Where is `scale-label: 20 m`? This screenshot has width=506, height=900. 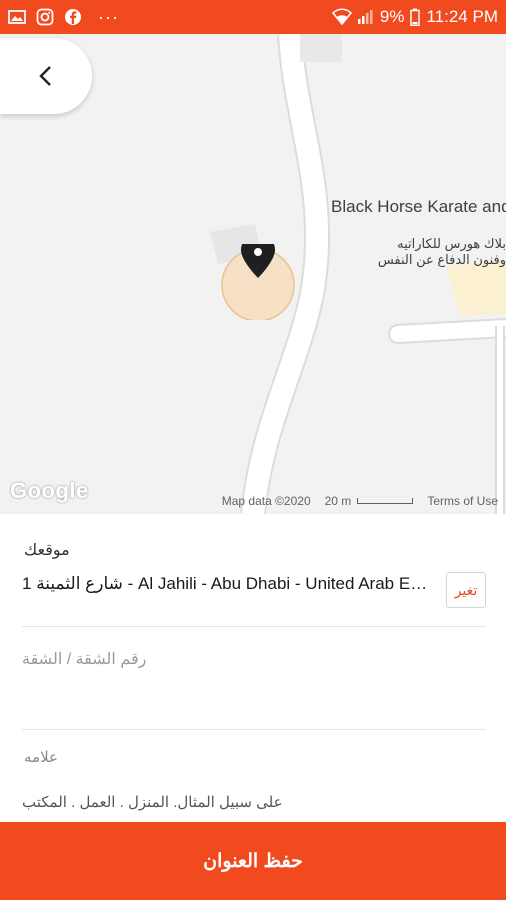
scale-label: 20 m is located at coordinates (338, 501).